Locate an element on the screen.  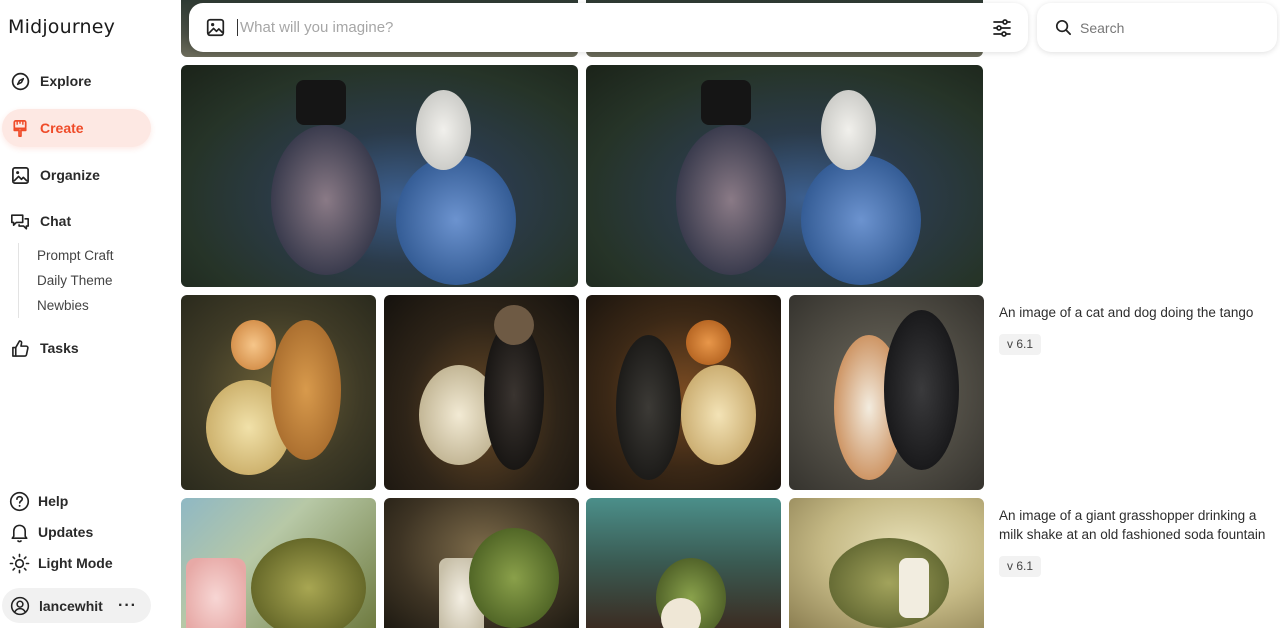
channel-daily-theme: Daily Theme is located at coordinates (75, 280).